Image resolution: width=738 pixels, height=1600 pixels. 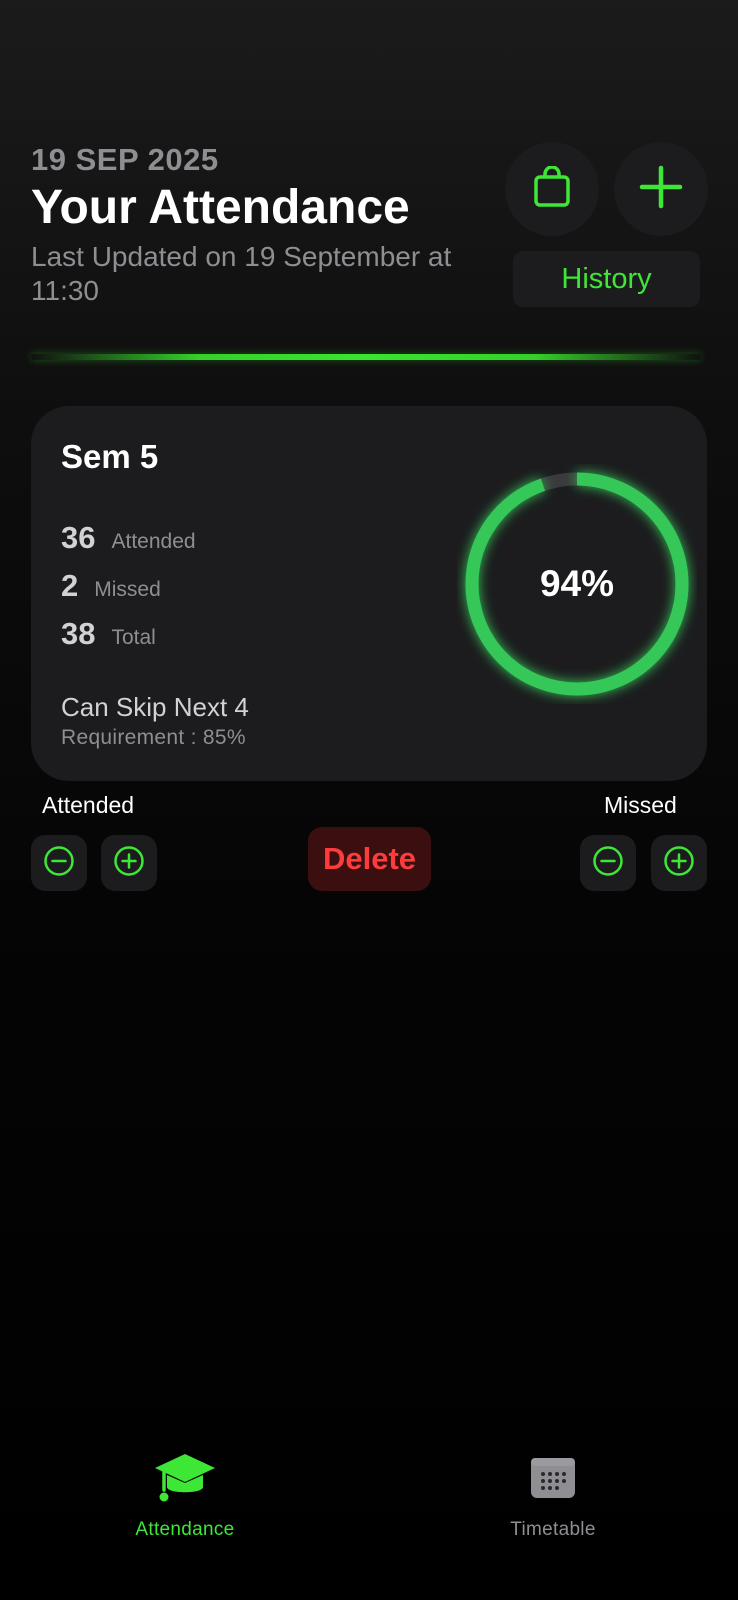 What do you see at coordinates (366, 357) in the screenshot?
I see `divider-glow` at bounding box center [366, 357].